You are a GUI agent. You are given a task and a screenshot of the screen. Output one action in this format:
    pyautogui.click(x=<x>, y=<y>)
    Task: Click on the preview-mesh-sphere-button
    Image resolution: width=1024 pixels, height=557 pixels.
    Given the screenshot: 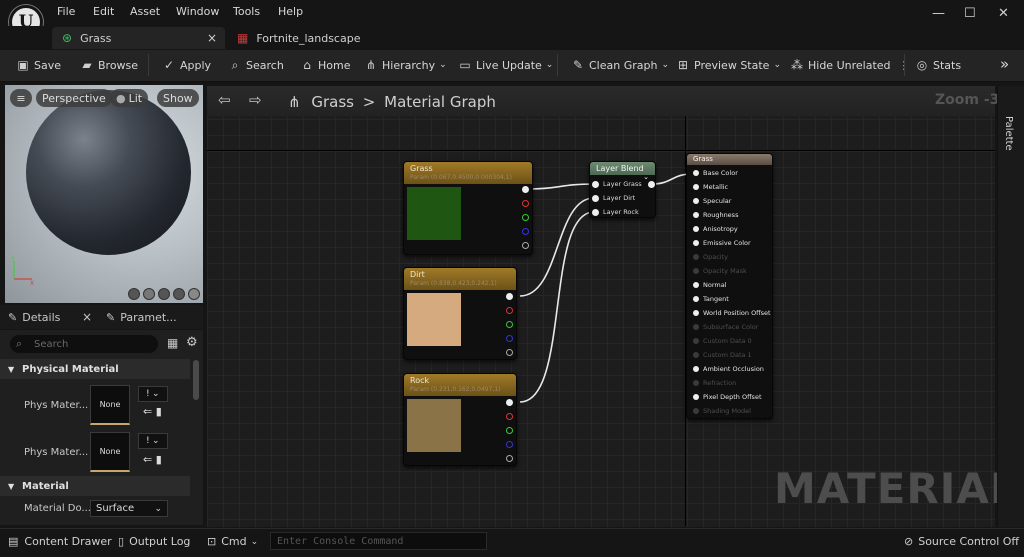 What is the action you would take?
    pyautogui.click(x=149, y=294)
    